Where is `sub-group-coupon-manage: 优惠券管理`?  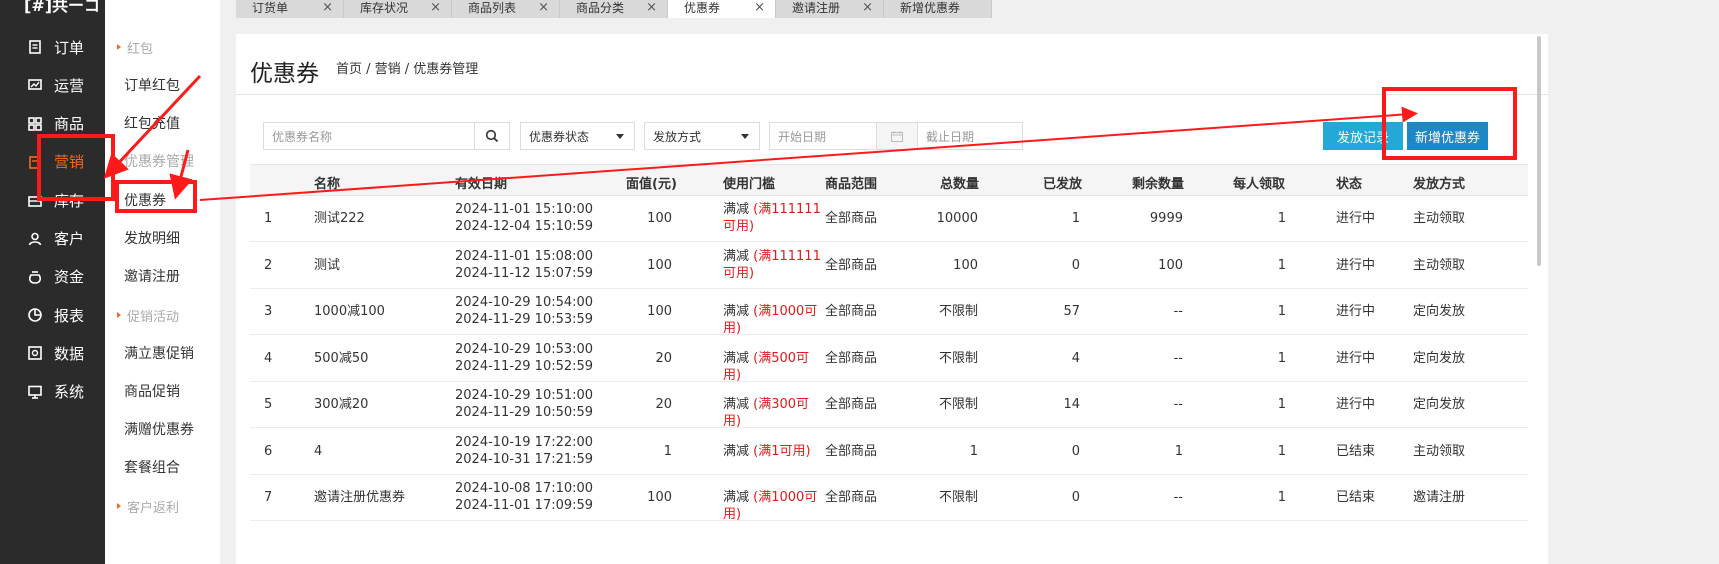 sub-group-coupon-manage: 优惠券管理 is located at coordinates (162, 161).